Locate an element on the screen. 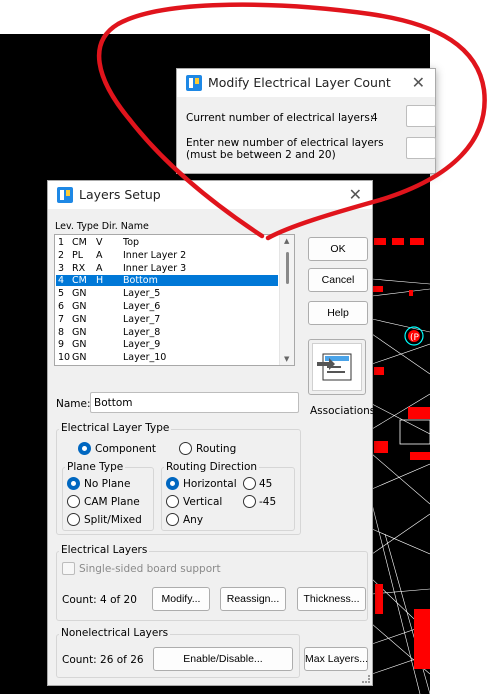 The width and height of the screenshot is (492, 694). routing-label: Routing is located at coordinates (216, 449).